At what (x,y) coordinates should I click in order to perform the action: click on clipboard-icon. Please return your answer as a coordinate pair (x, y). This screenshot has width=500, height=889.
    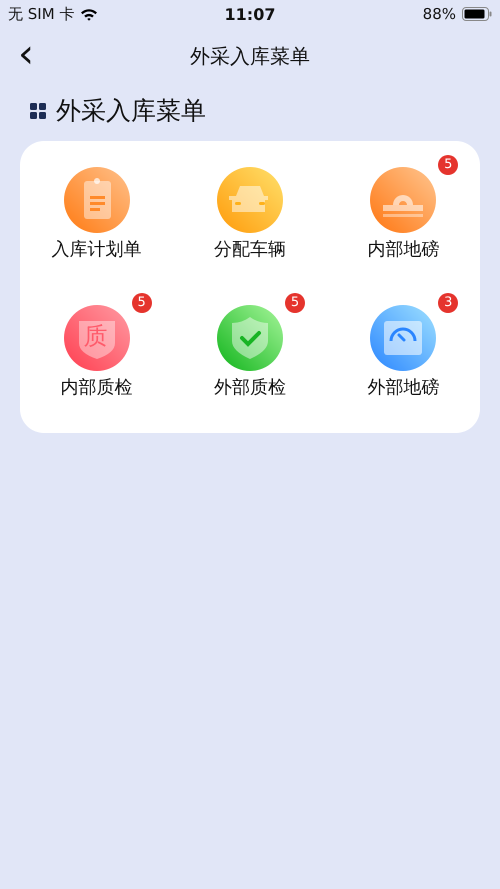
    Looking at the image, I should click on (97, 200).